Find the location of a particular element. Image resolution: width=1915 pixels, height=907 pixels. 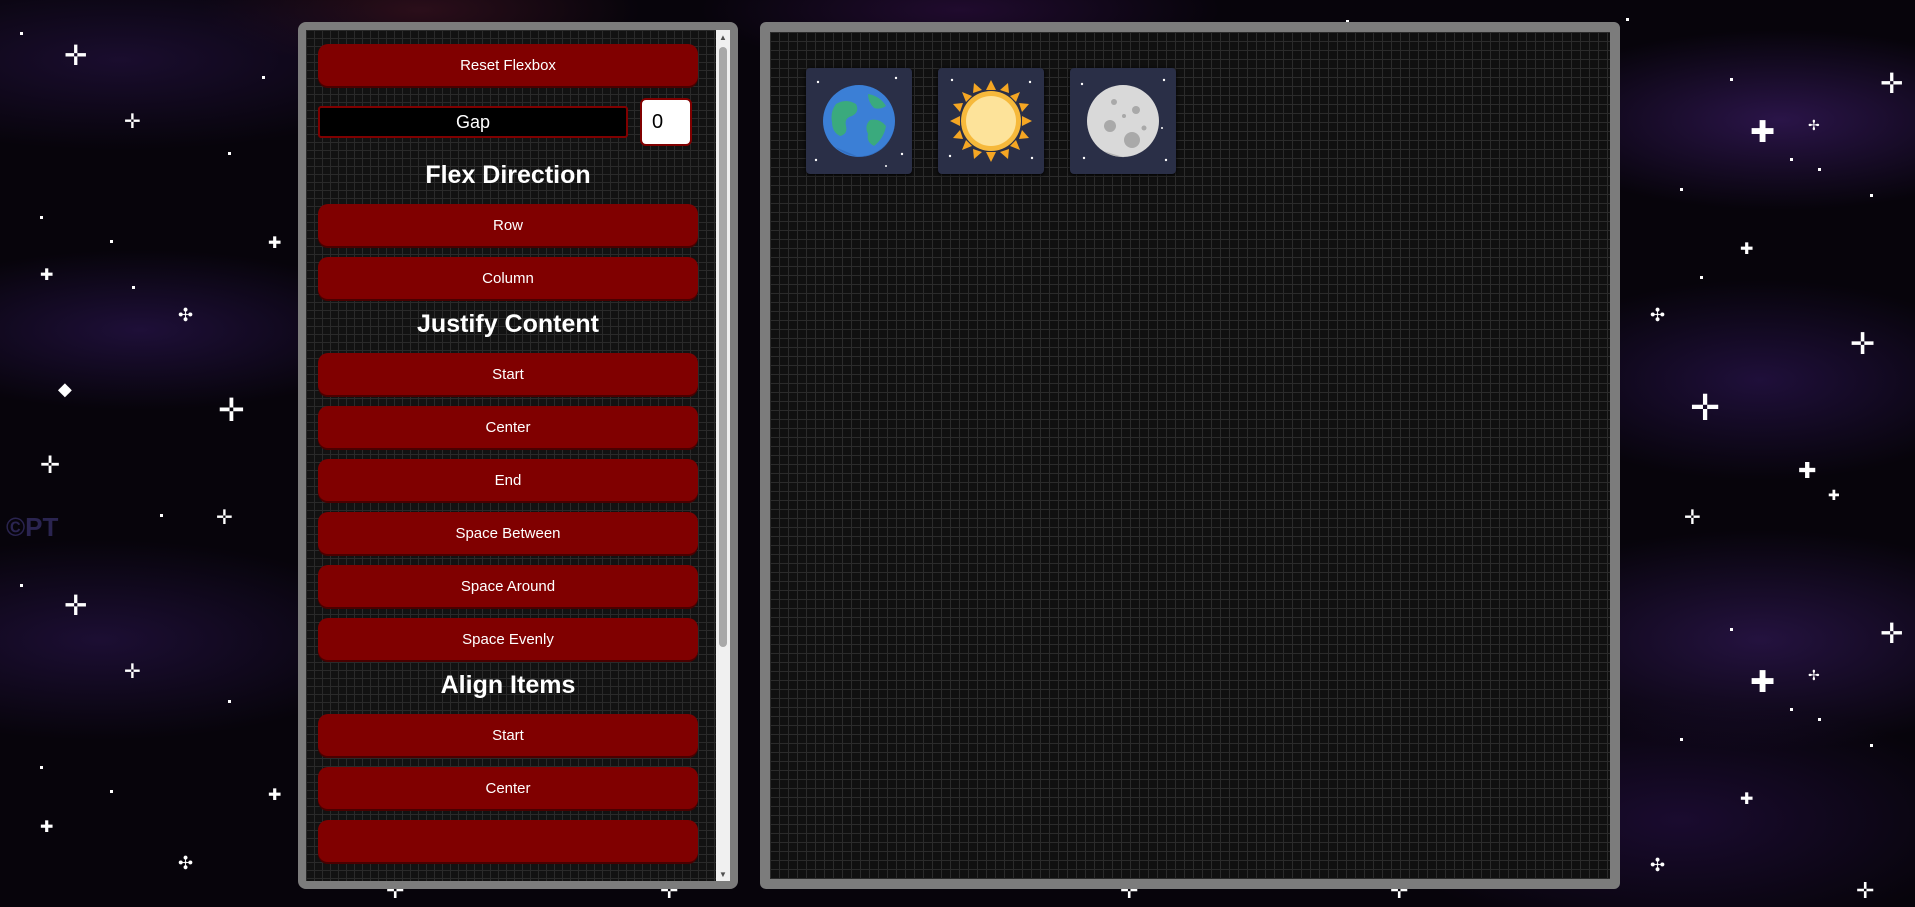

scroll-down-icon: ▼ is located at coordinates (723, 874).